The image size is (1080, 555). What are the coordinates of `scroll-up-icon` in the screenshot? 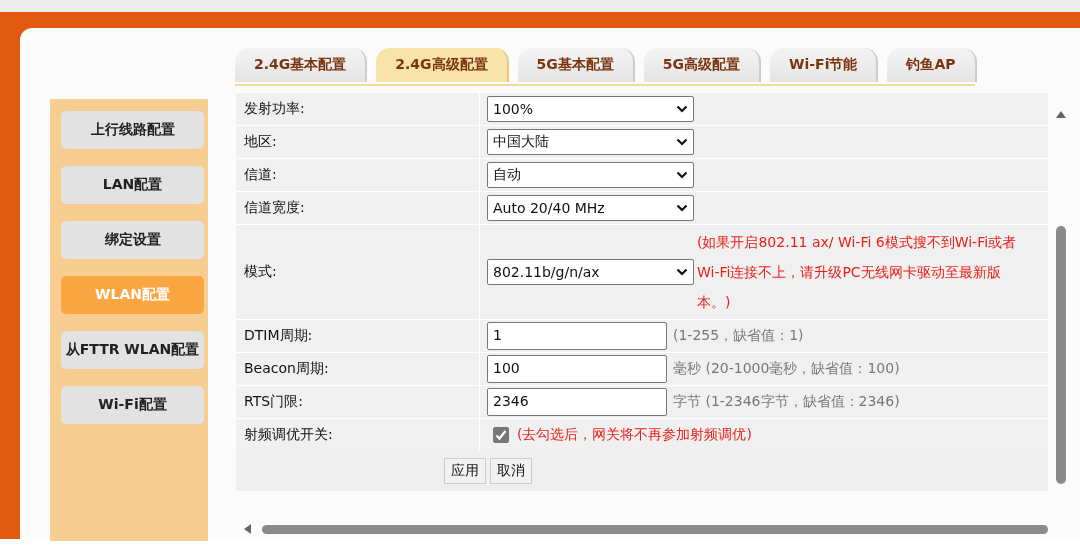 It's located at (1061, 115).